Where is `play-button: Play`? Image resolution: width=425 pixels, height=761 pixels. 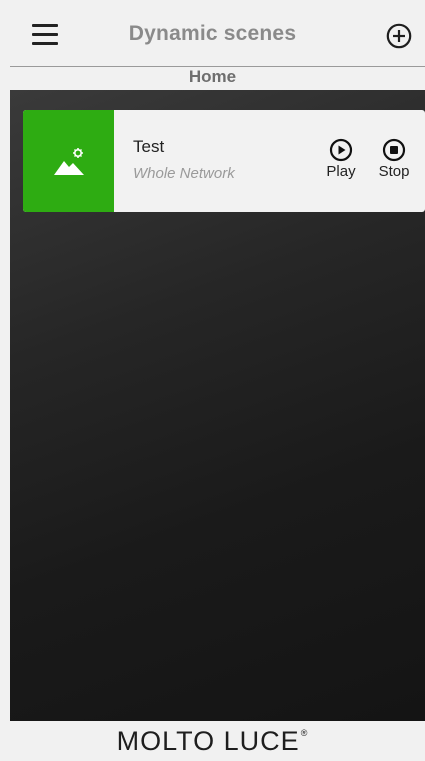 play-button: Play is located at coordinates (341, 159).